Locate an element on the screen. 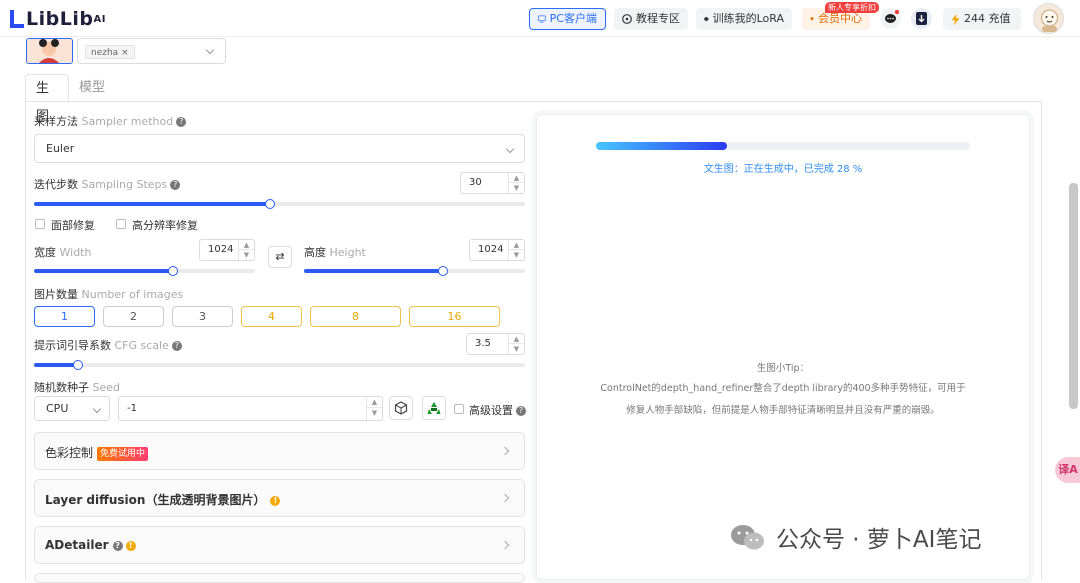  tutorial-button: 教程专区 is located at coordinates (651, 19).